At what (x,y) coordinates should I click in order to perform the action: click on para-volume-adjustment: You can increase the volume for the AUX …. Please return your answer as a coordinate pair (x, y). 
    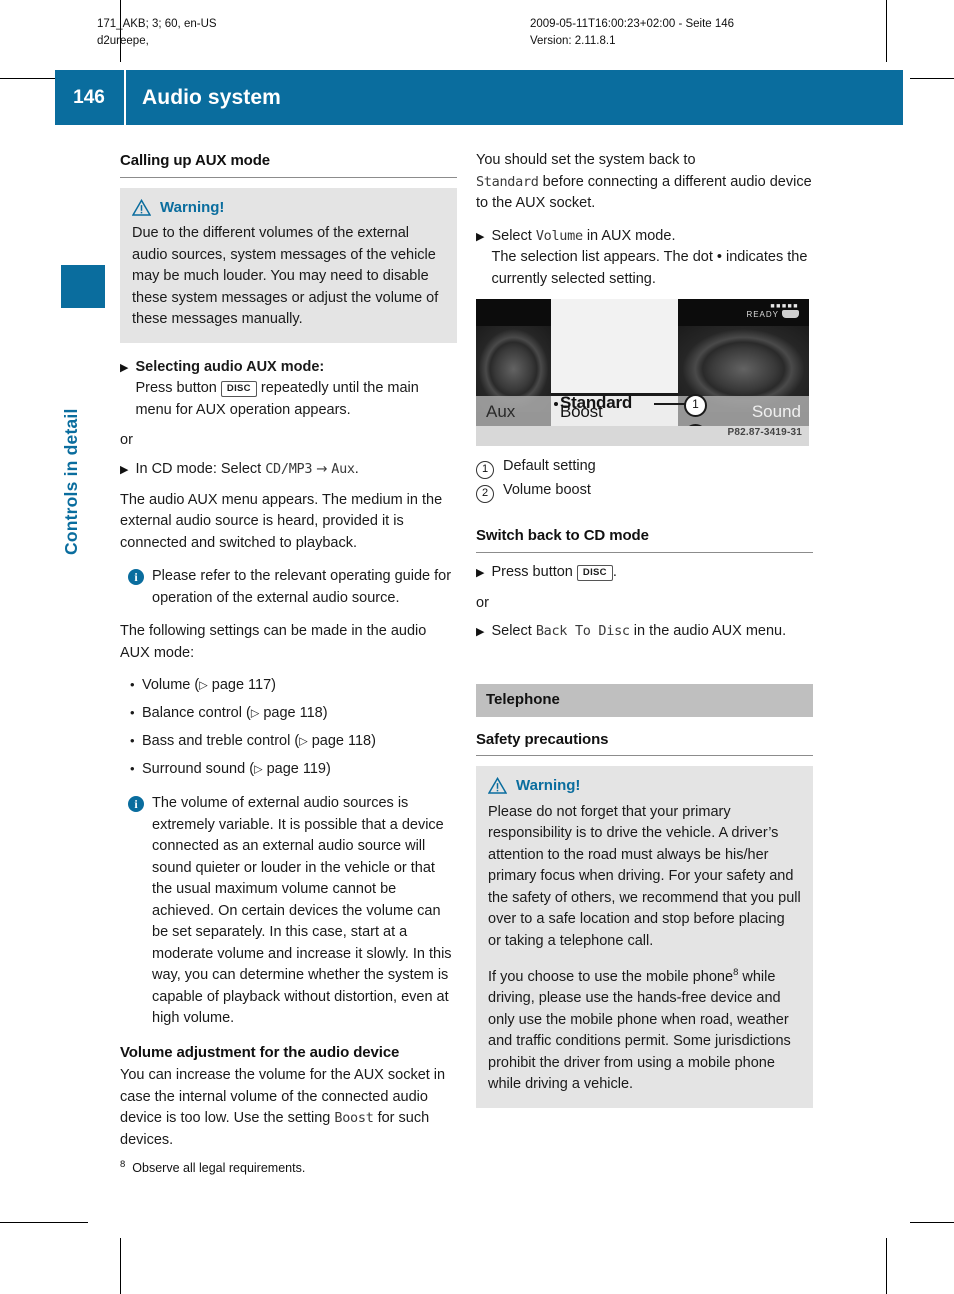
    Looking at the image, I should click on (288, 1108).